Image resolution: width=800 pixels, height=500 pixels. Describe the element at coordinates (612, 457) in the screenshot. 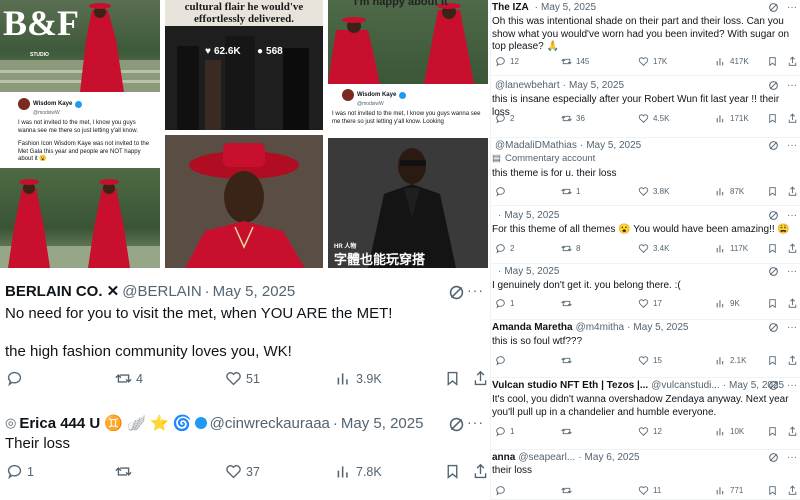

I see `timestamp: May 6, 2025` at that location.